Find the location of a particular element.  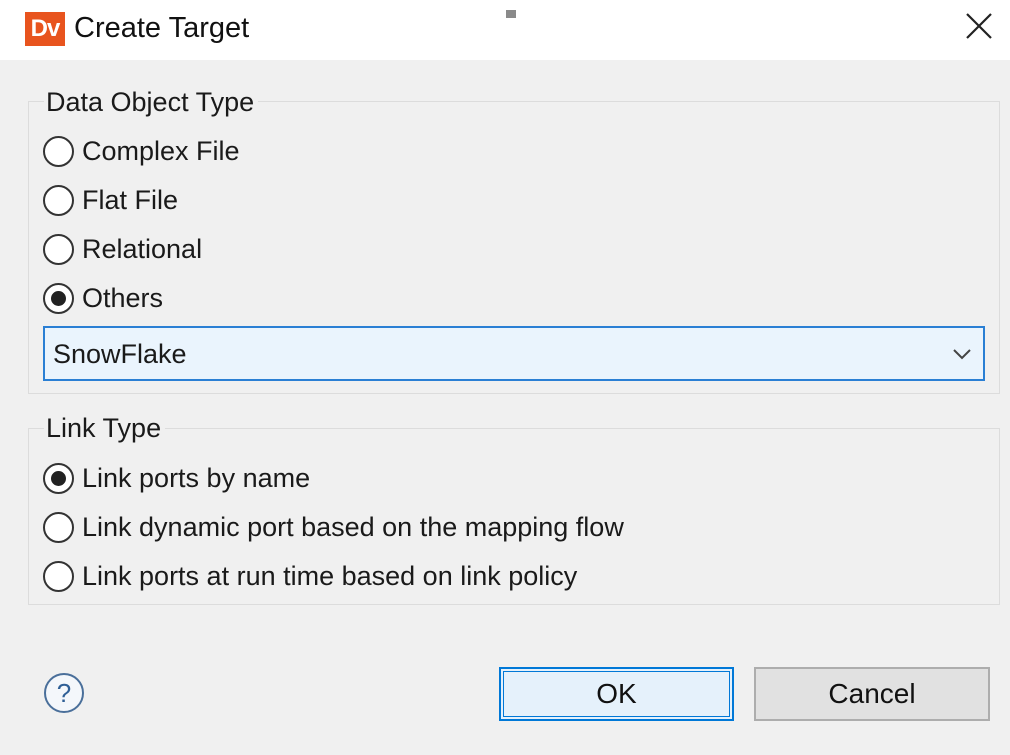

radio-label: Complex File is located at coordinates (161, 151).